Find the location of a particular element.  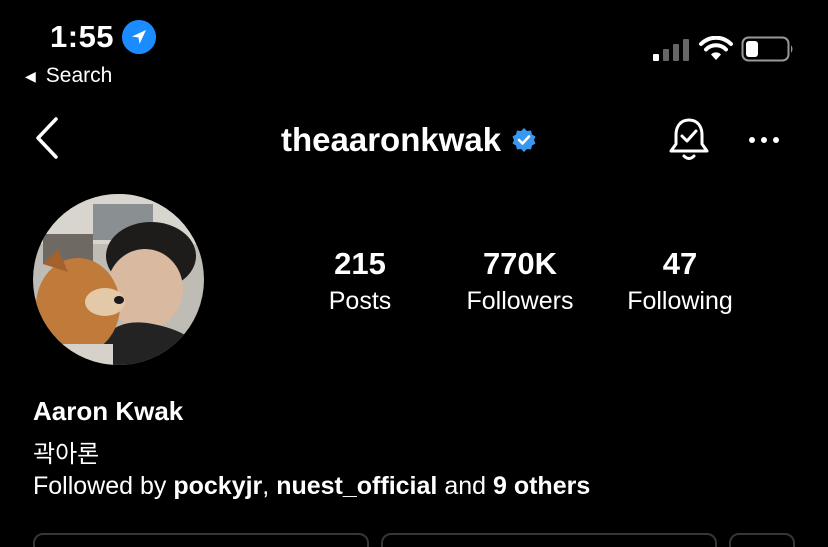

following-label: Following is located at coordinates (680, 301).